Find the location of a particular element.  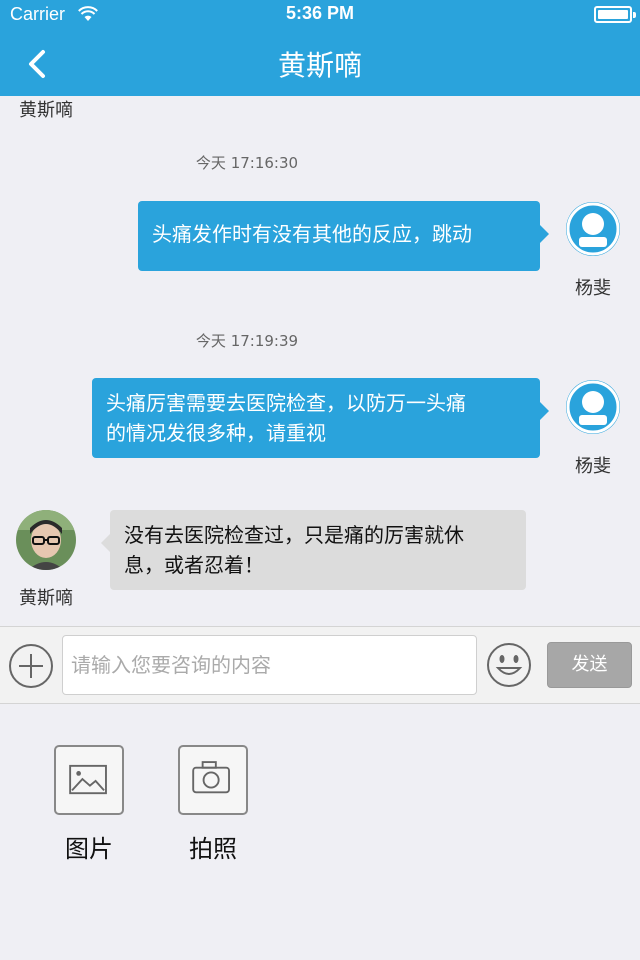

page-title: 黄斯嘀 is located at coordinates (319, 65).